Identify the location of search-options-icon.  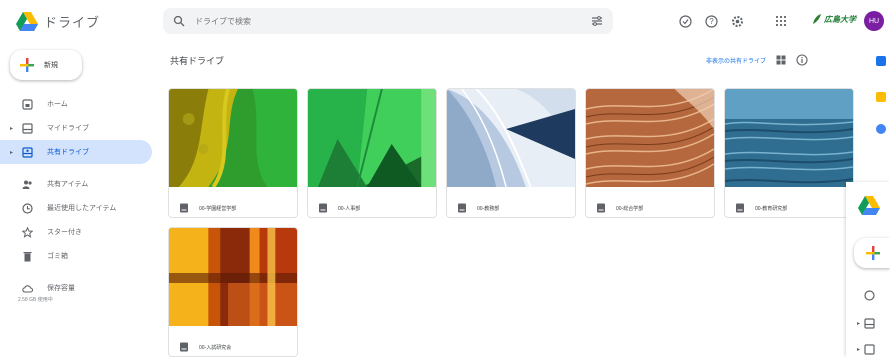
(597, 21).